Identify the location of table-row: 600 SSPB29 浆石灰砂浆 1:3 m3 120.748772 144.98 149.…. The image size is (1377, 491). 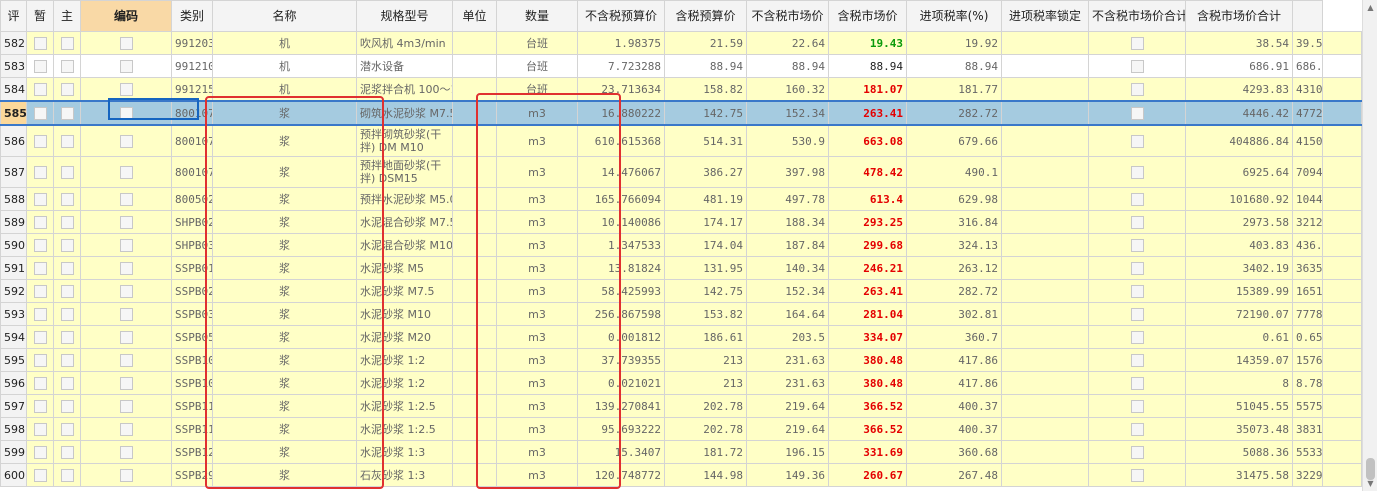
(681, 475).